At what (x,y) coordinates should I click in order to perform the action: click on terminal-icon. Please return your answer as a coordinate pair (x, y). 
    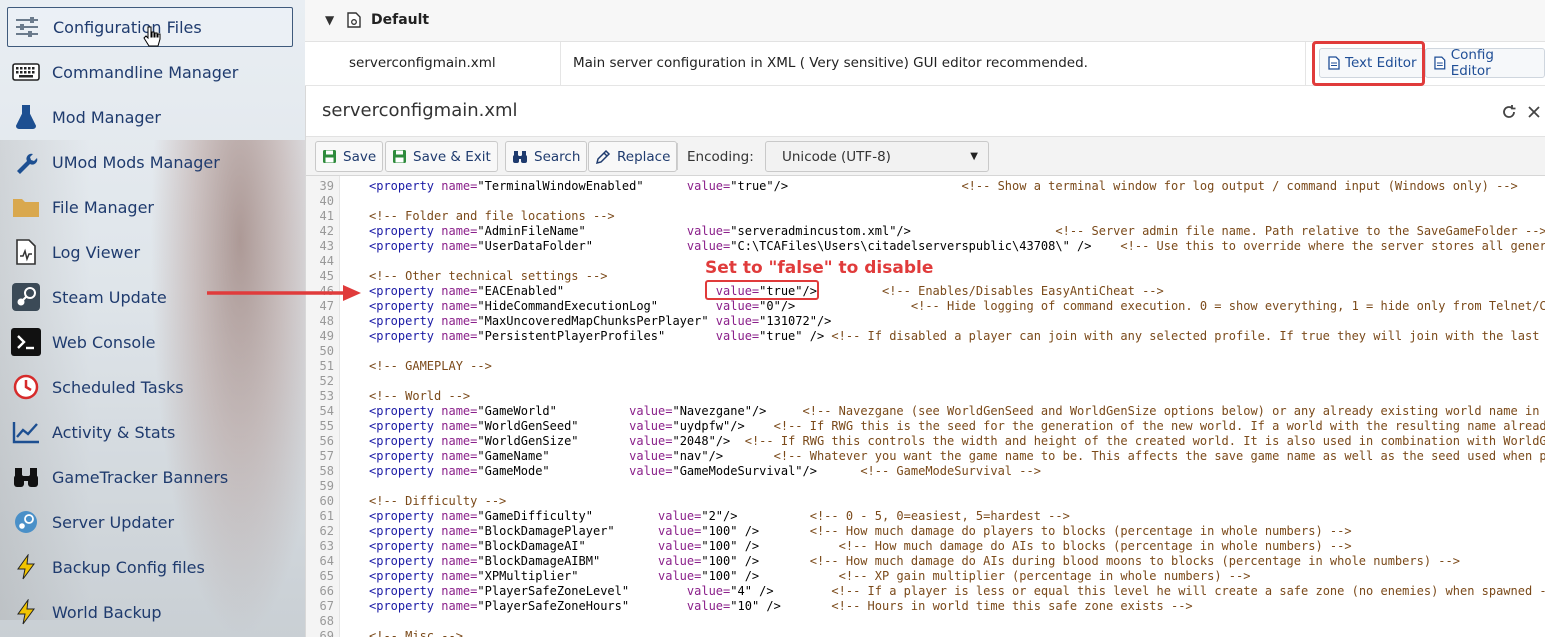
    Looking at the image, I should click on (26, 342).